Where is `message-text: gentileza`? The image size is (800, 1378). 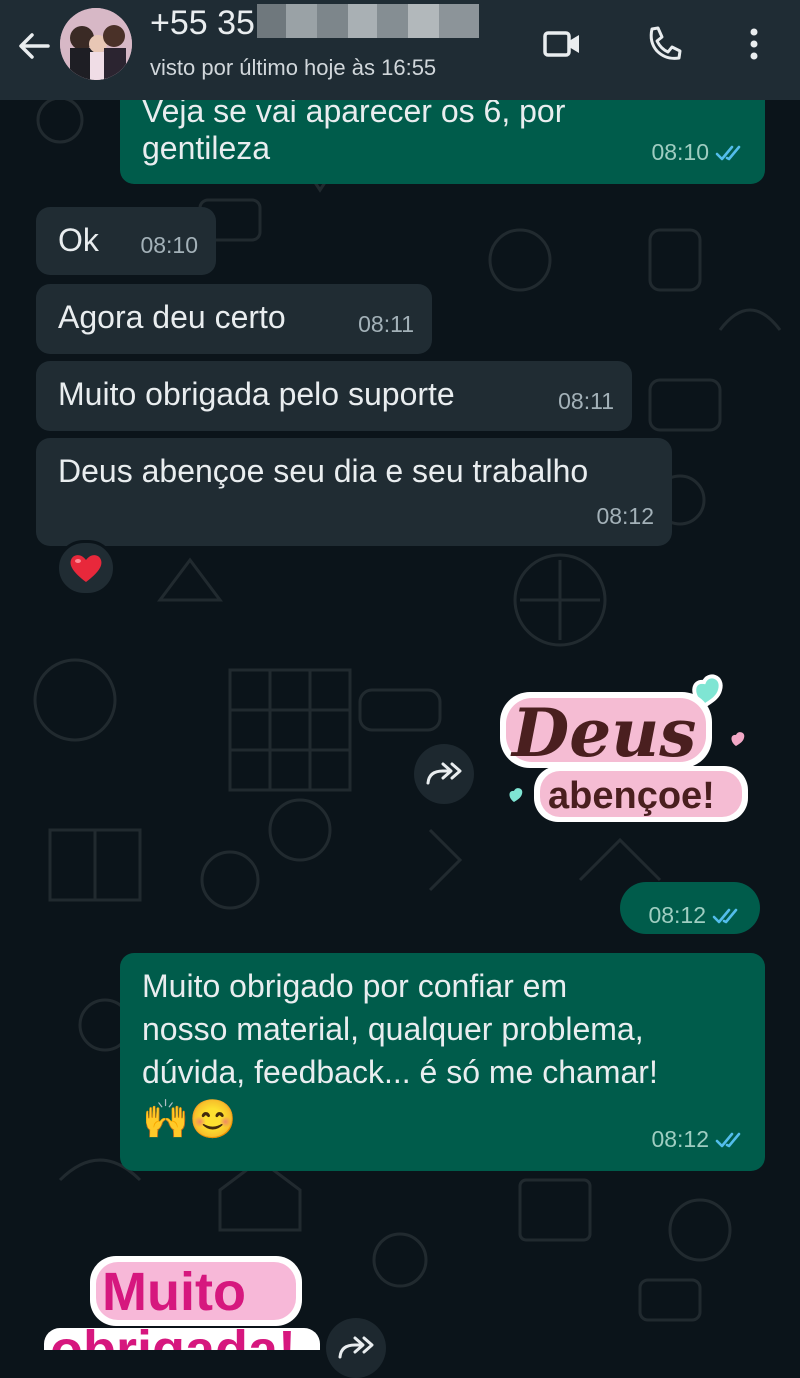 message-text: gentileza is located at coordinates (206, 148).